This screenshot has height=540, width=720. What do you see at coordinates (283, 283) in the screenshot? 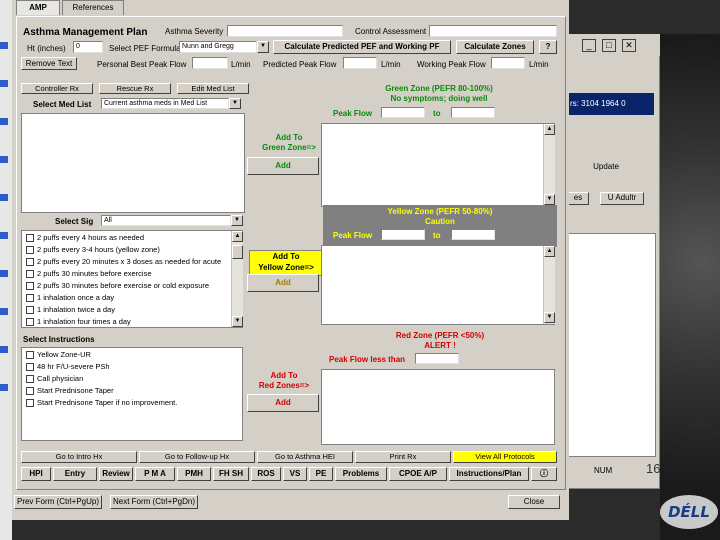
I see `add-yellow-button: Add` at bounding box center [283, 283].